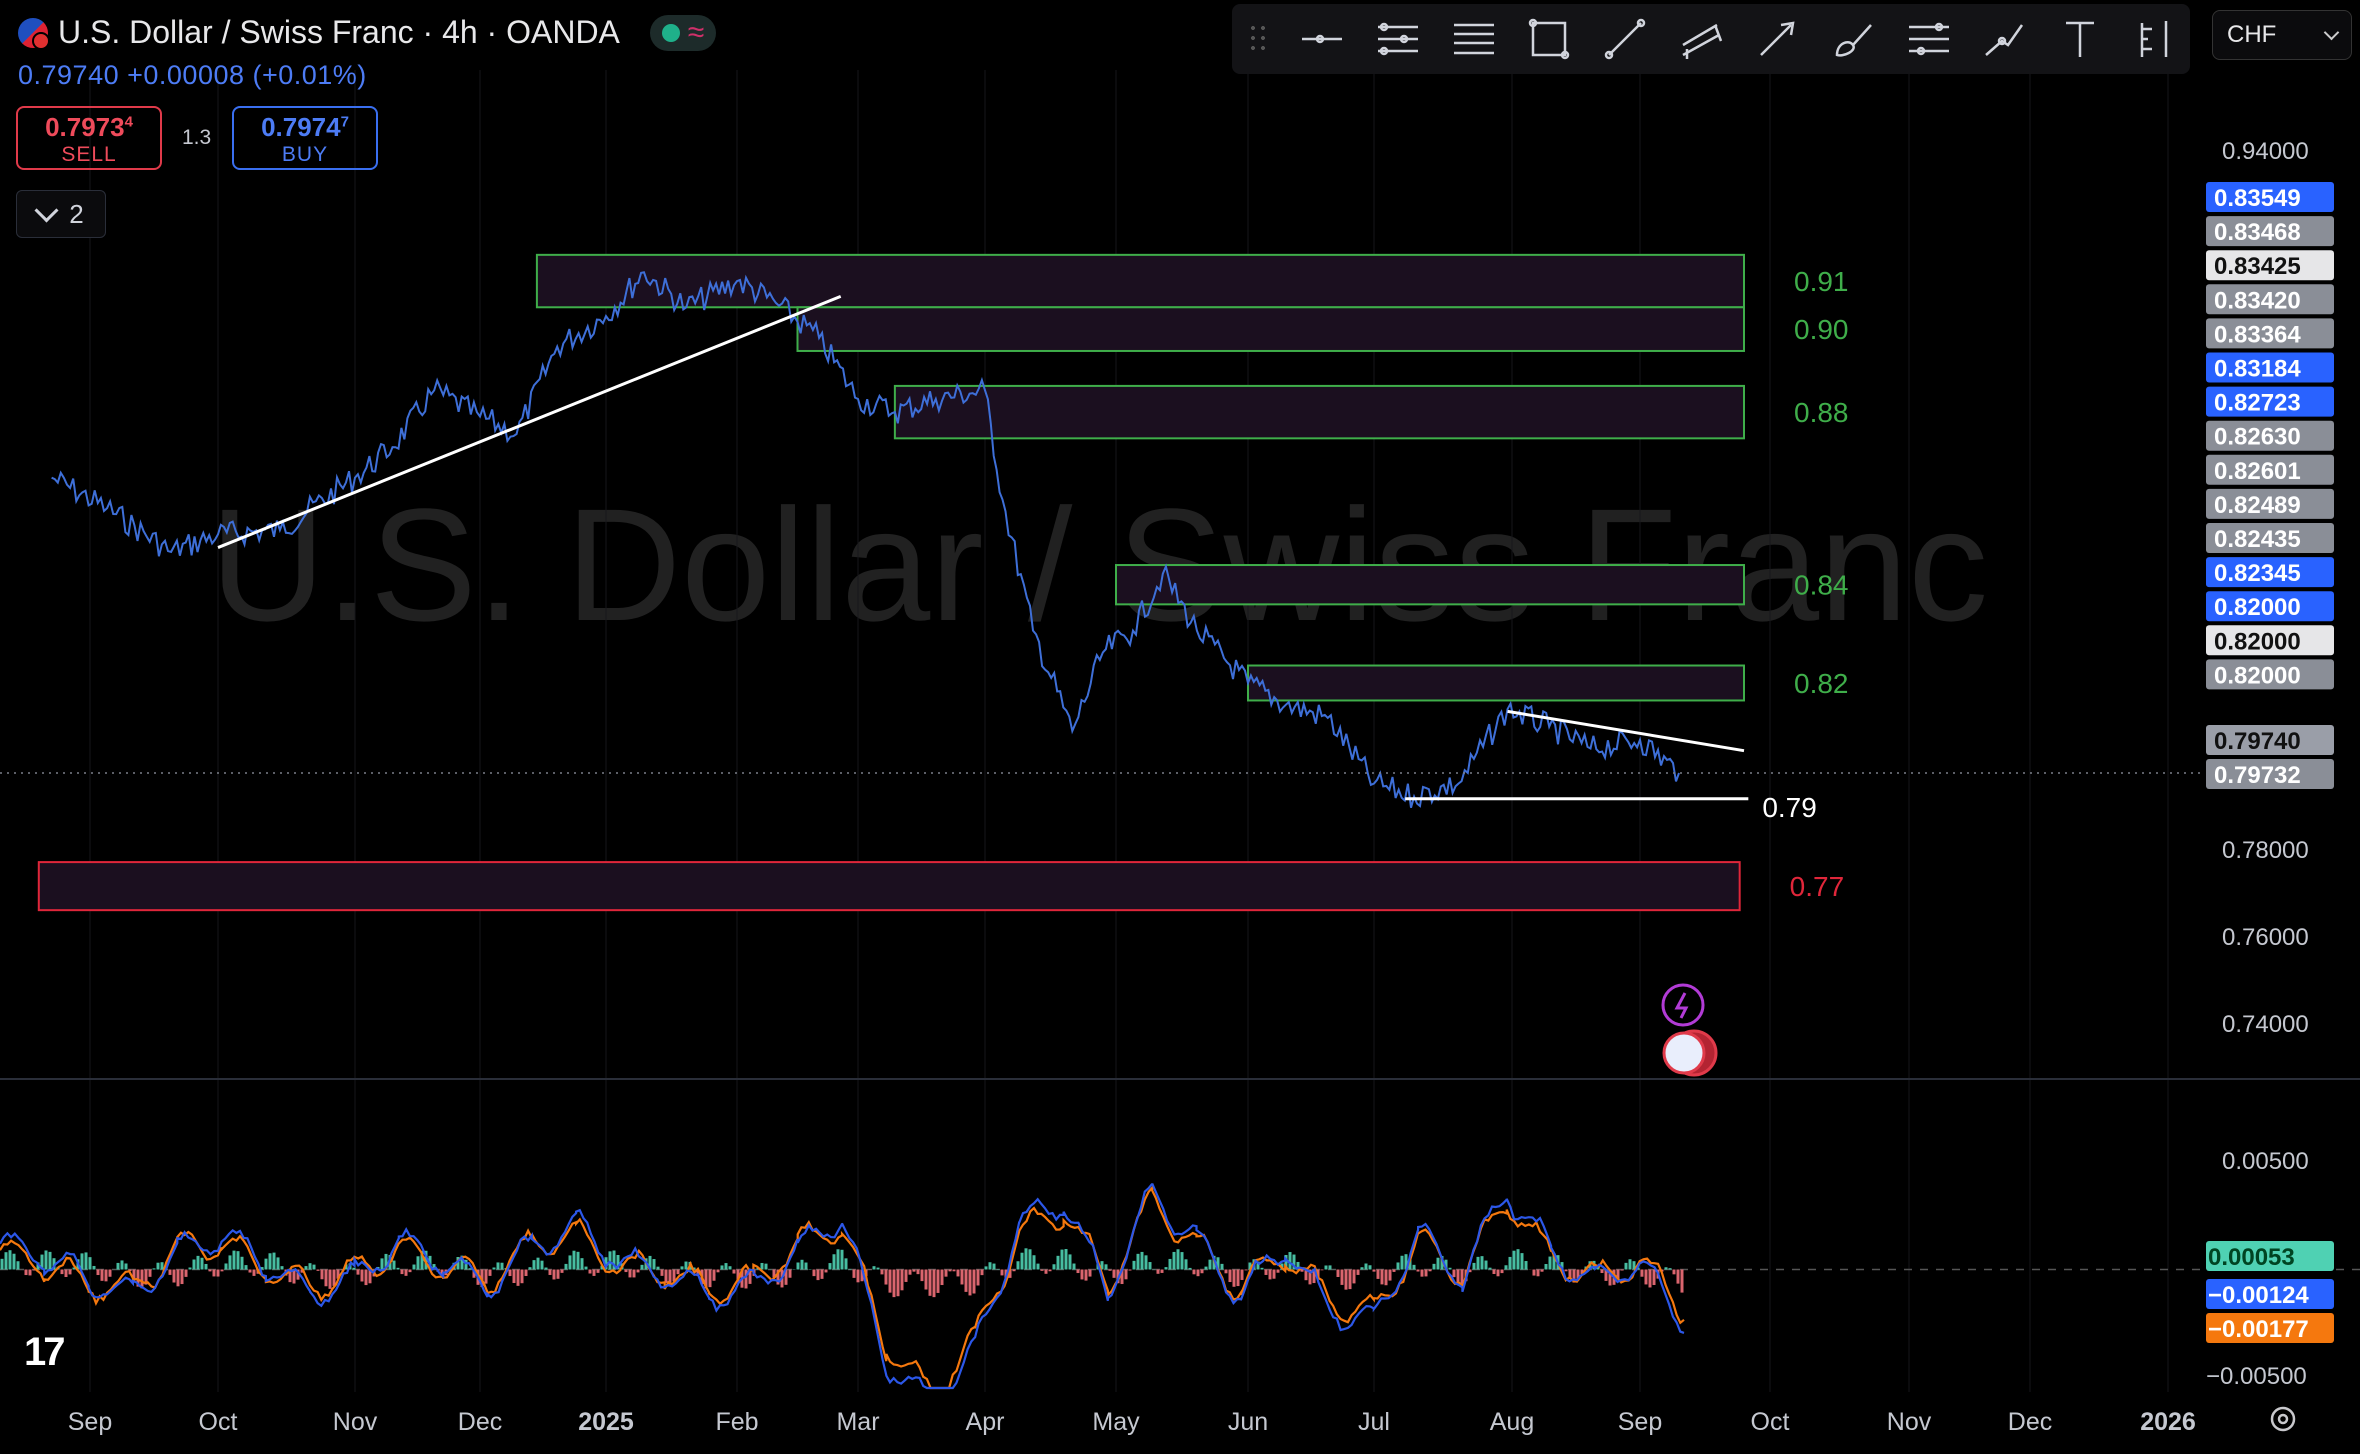 This screenshot has width=2360, height=1454. I want to click on zone-0.91, so click(1140, 281).